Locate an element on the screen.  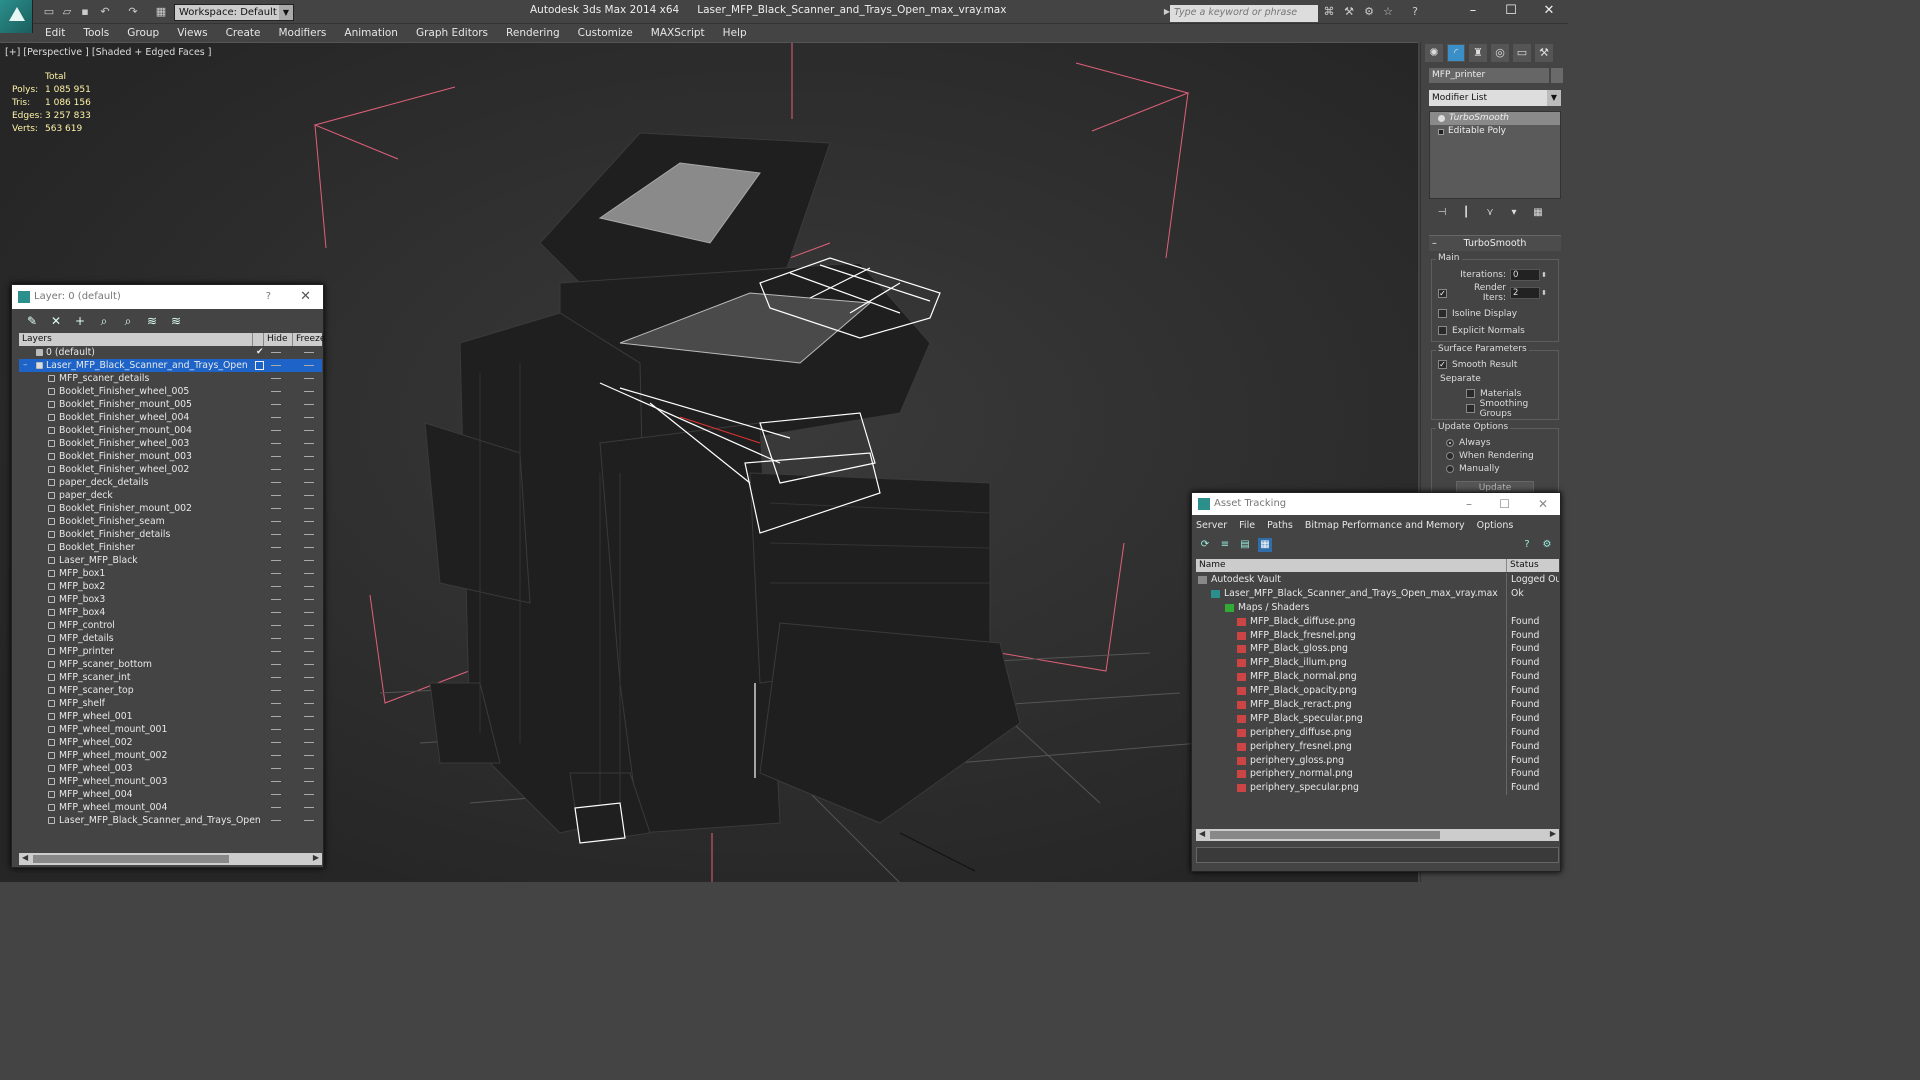
new-file-icon: ▭ is located at coordinates (49, 12).